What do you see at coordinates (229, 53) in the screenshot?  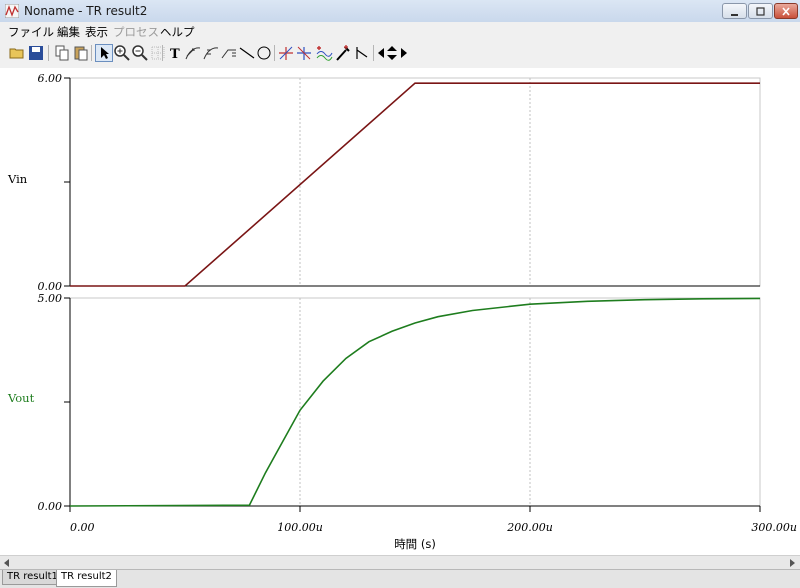 I see `measure-slope-icon` at bounding box center [229, 53].